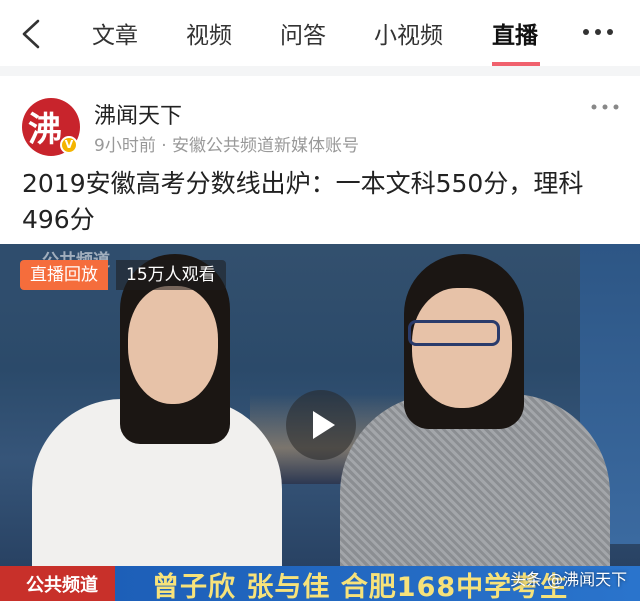  I want to click on tab-articles: 文章, so click(115, 36).